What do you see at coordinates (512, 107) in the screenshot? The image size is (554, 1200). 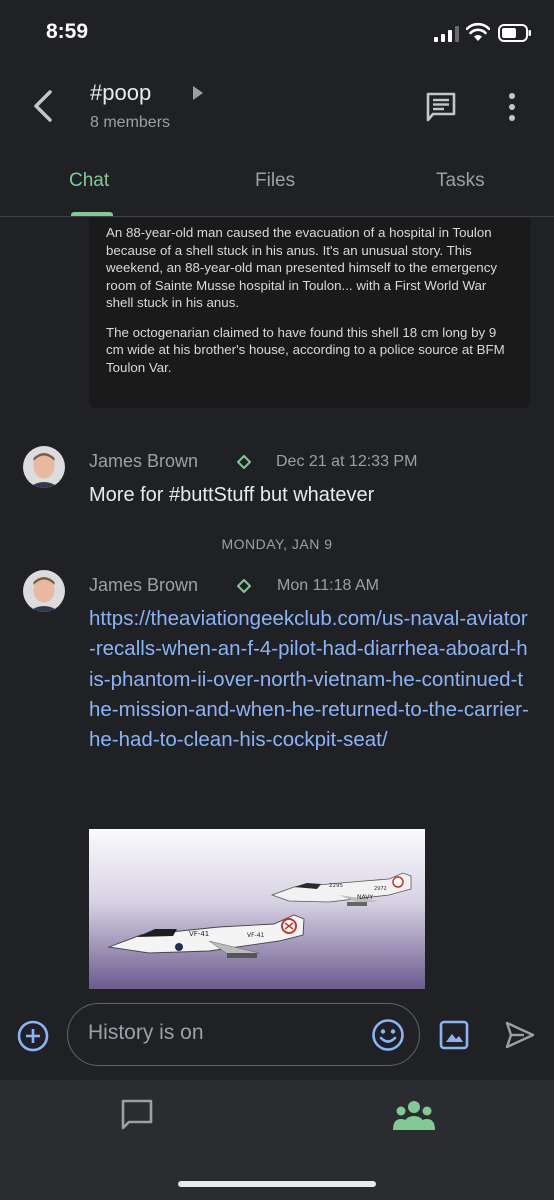 I see `more-vert-icon` at bounding box center [512, 107].